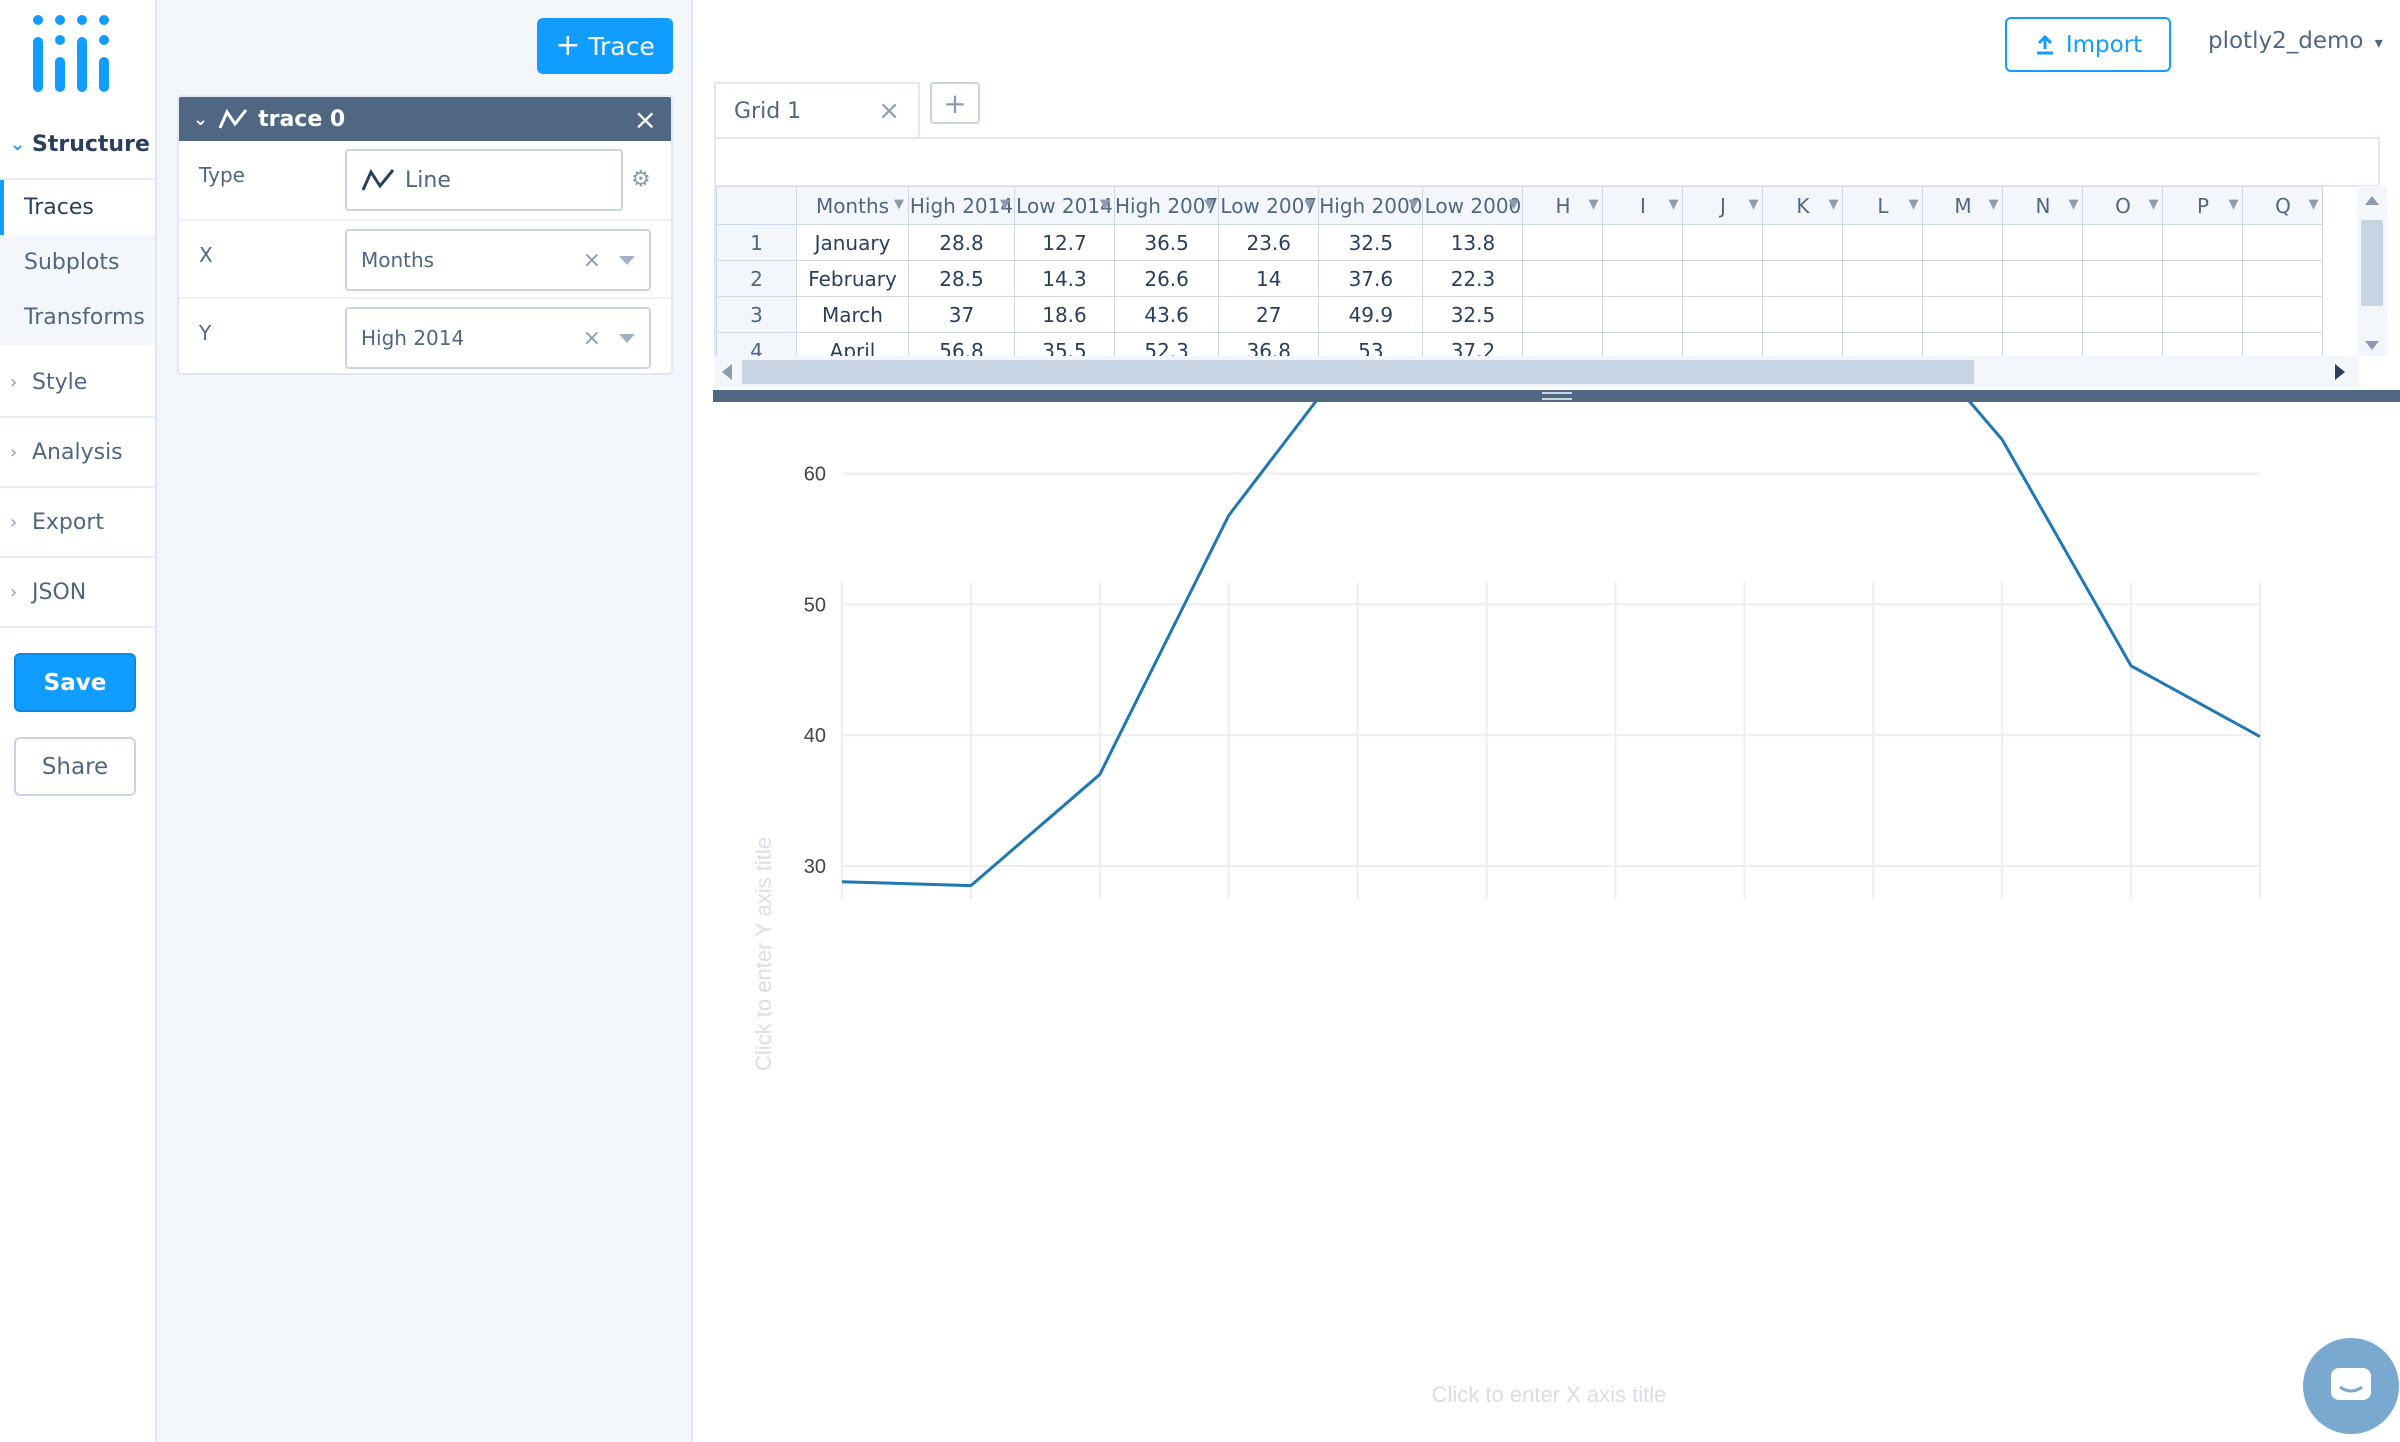 The width and height of the screenshot is (2400, 1442). What do you see at coordinates (1166, 242) in the screenshot?
I see `grid-cell: 36.5` at bounding box center [1166, 242].